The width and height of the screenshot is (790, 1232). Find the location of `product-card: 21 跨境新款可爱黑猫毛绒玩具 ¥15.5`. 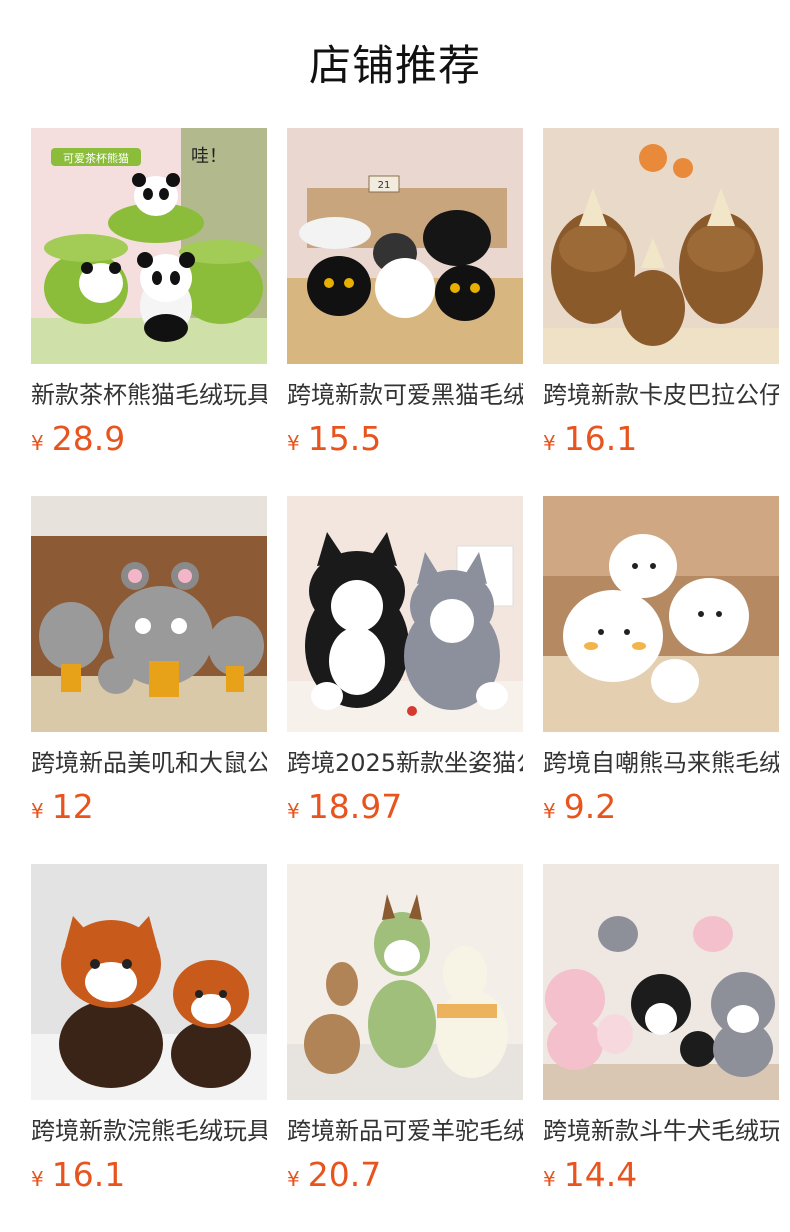

product-card: 21 跨境新款可爱黑猫毛绒玩具 ¥15.5 is located at coordinates (405, 293).